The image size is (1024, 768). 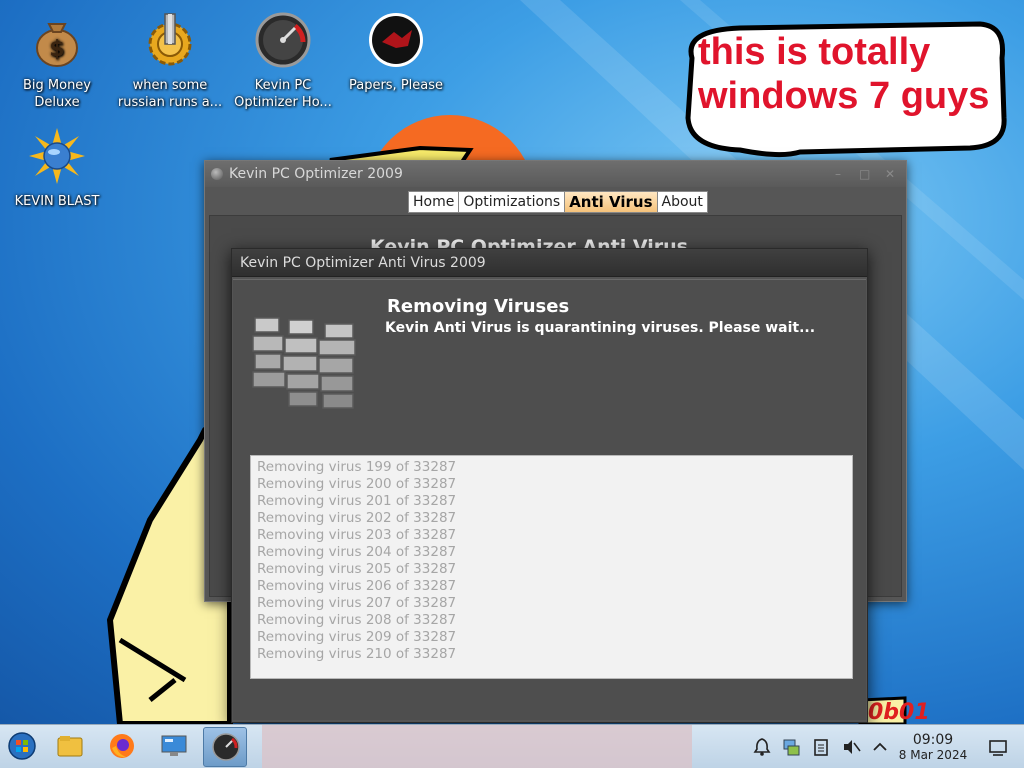 I want to click on virus-log-line: Removing virus 210 of 33287, so click(x=357, y=654).